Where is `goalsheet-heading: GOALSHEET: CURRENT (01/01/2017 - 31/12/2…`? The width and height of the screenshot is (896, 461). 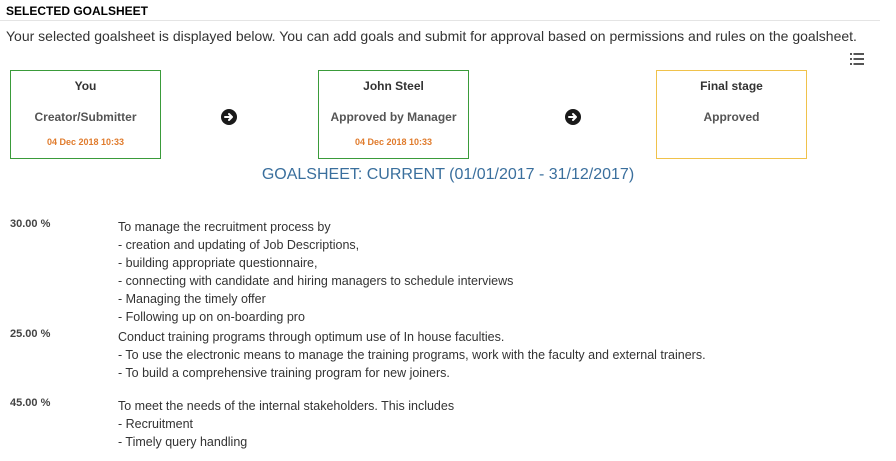 goalsheet-heading: GOALSHEET: CURRENT (01/01/2017 - 31/12/2… is located at coordinates (448, 174).